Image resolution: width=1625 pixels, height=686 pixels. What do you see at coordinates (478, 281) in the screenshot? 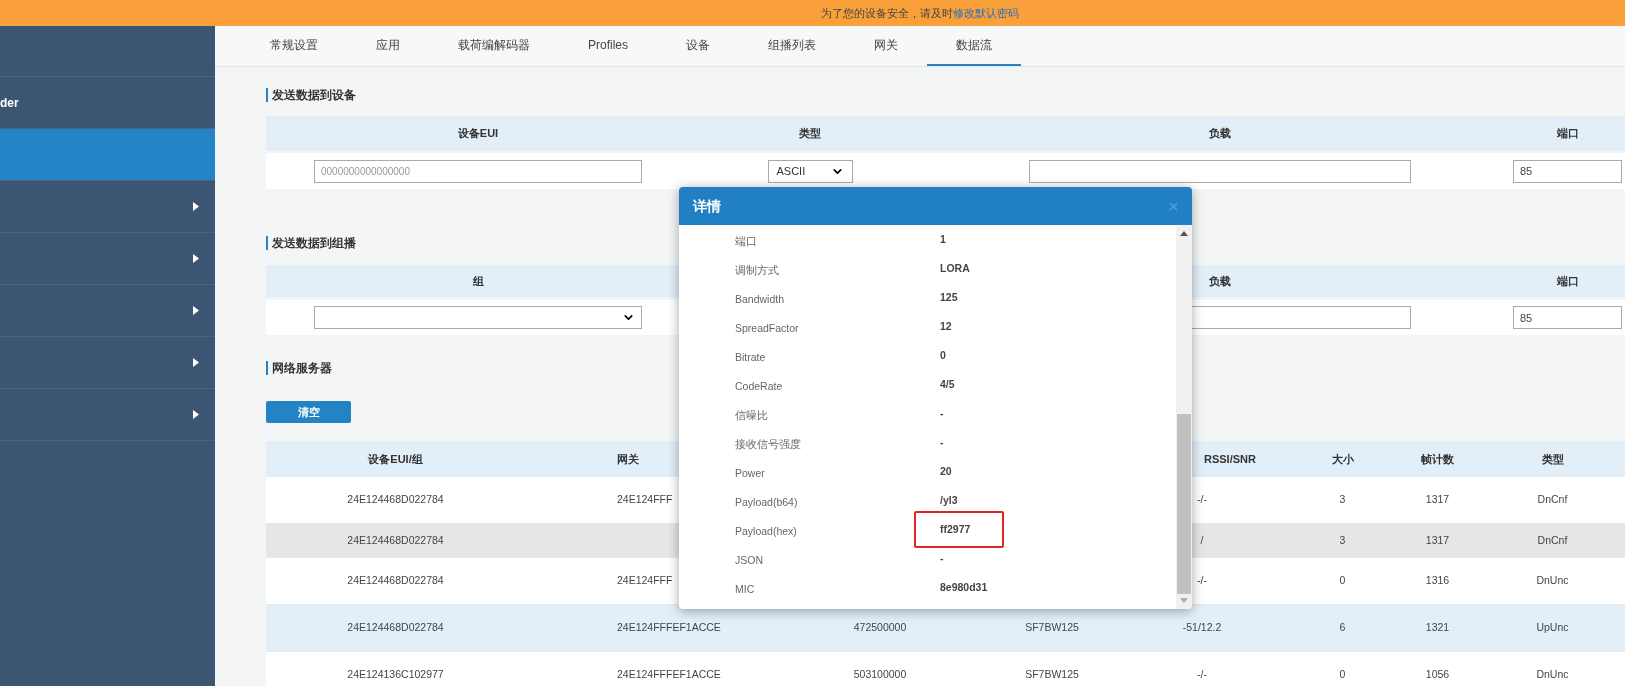
I see `column-header: 组` at bounding box center [478, 281].